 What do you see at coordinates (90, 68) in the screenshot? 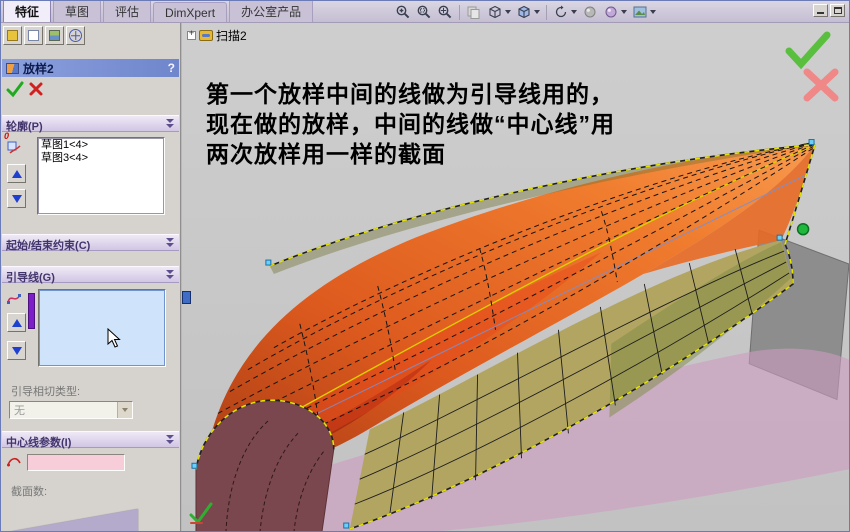
I see `property-manager-header: 放样2 ?` at bounding box center [90, 68].